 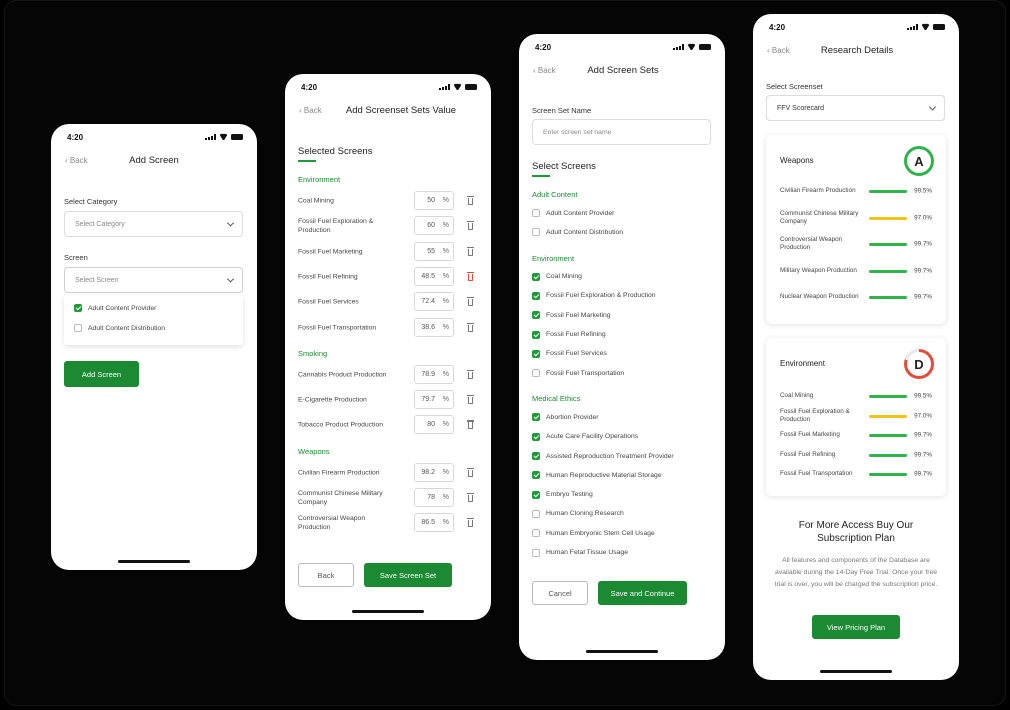 What do you see at coordinates (337, 327) in the screenshot?
I see `row-label: Fossil Fuel Transportation` at bounding box center [337, 327].